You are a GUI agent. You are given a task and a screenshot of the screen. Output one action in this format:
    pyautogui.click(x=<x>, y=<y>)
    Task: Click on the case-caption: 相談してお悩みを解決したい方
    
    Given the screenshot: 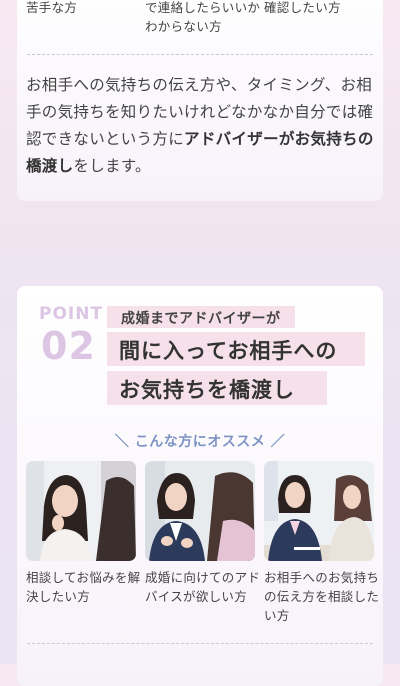 What is the action you would take?
    pyautogui.click(x=83, y=587)
    